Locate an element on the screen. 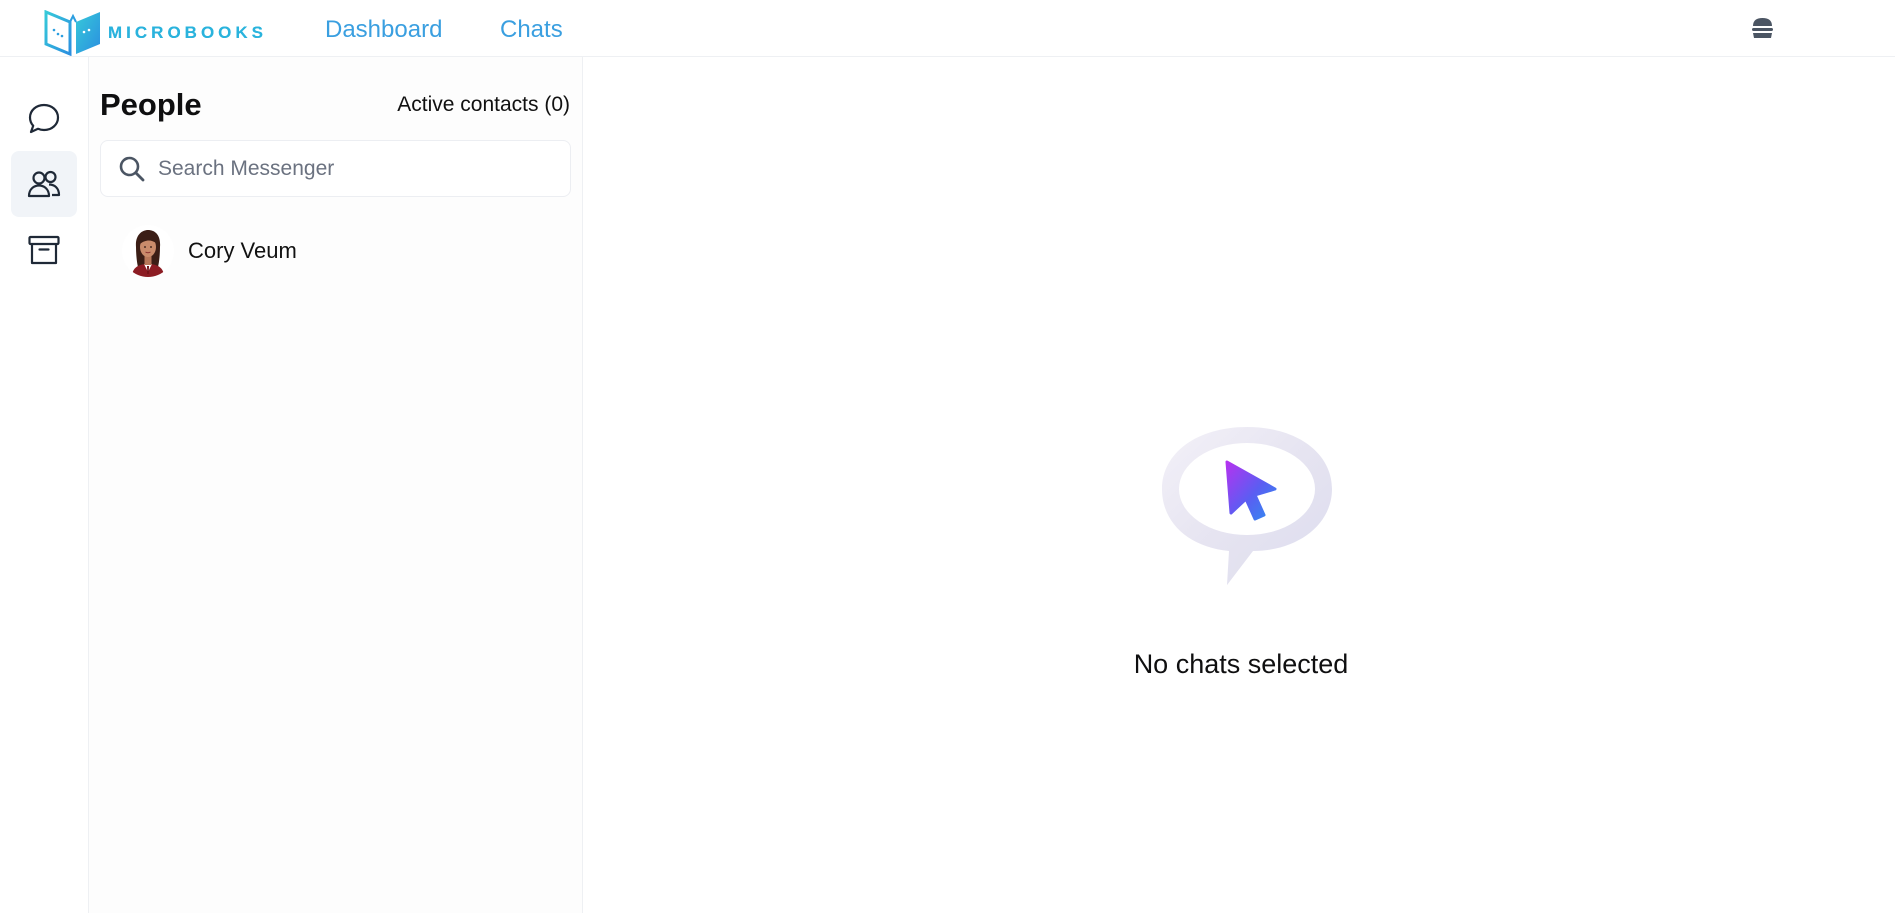 The height and width of the screenshot is (913, 1895). nav-dashboard-link: Dashboard is located at coordinates (383, 30).